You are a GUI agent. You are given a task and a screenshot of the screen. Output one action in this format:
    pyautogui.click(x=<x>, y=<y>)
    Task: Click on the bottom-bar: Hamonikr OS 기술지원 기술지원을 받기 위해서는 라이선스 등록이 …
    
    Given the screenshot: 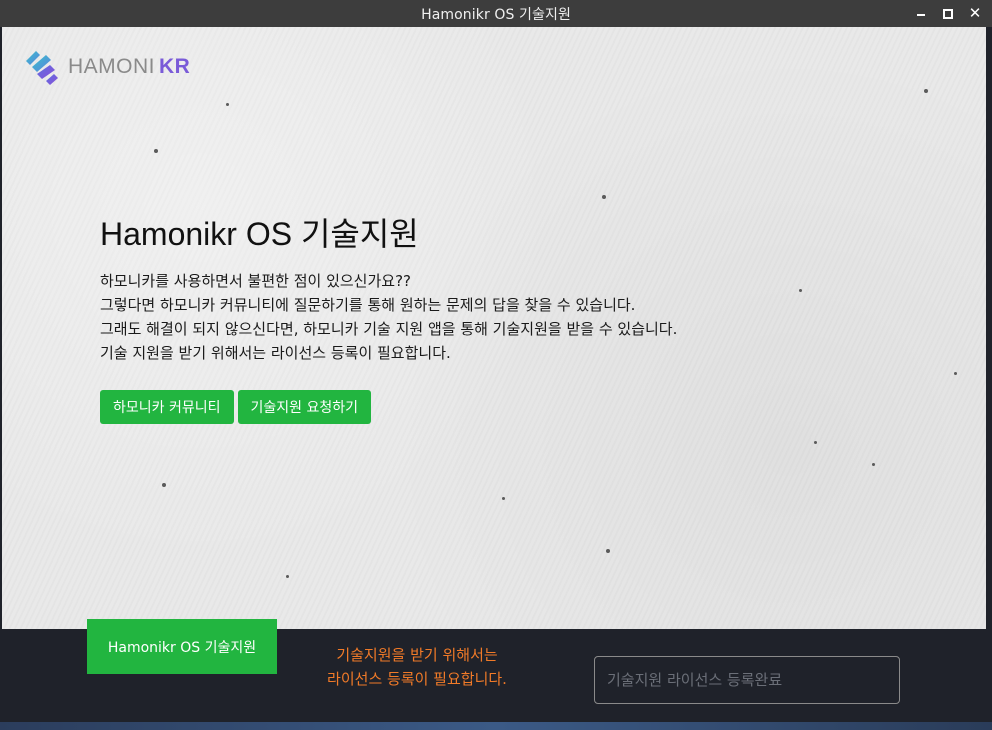 What is the action you would take?
    pyautogui.click(x=494, y=670)
    